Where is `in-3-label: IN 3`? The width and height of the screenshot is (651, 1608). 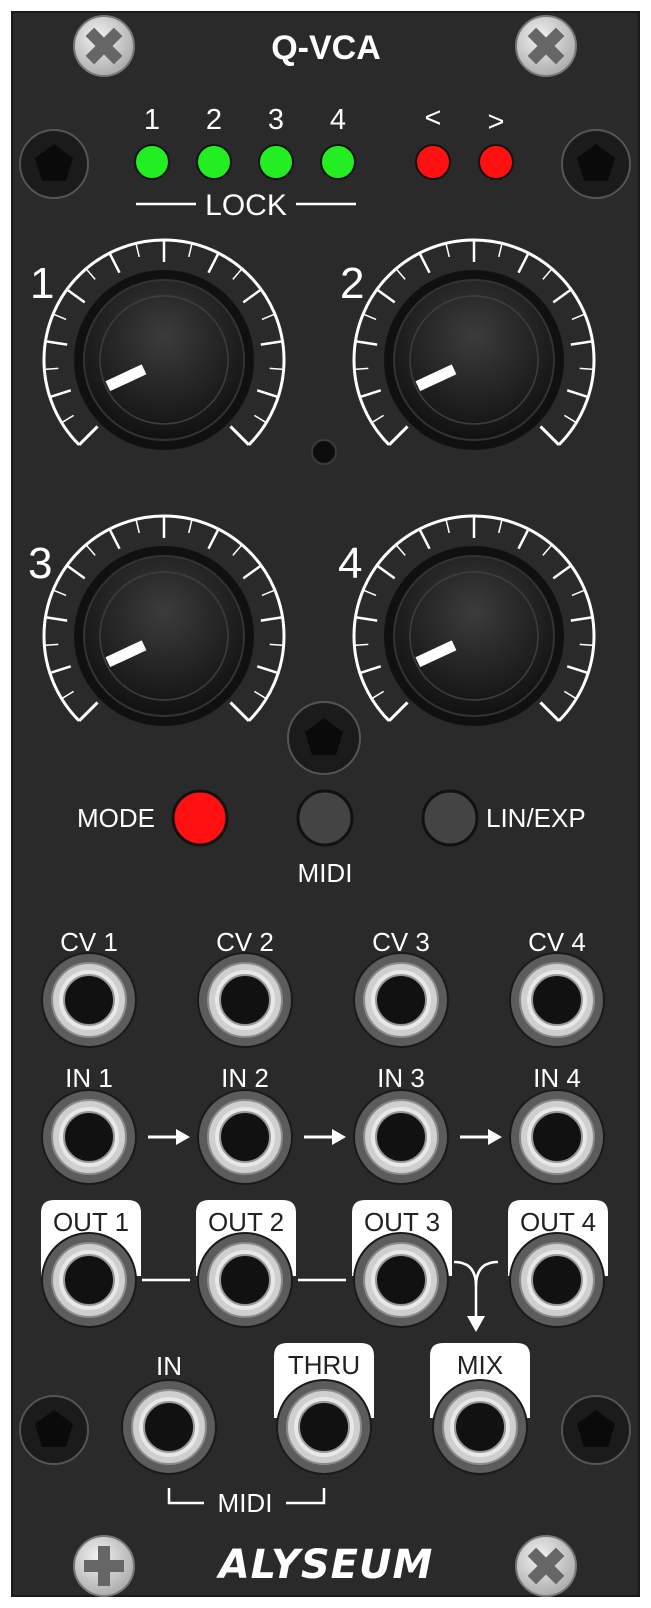
in-3-label: IN 3 is located at coordinates (401, 1078).